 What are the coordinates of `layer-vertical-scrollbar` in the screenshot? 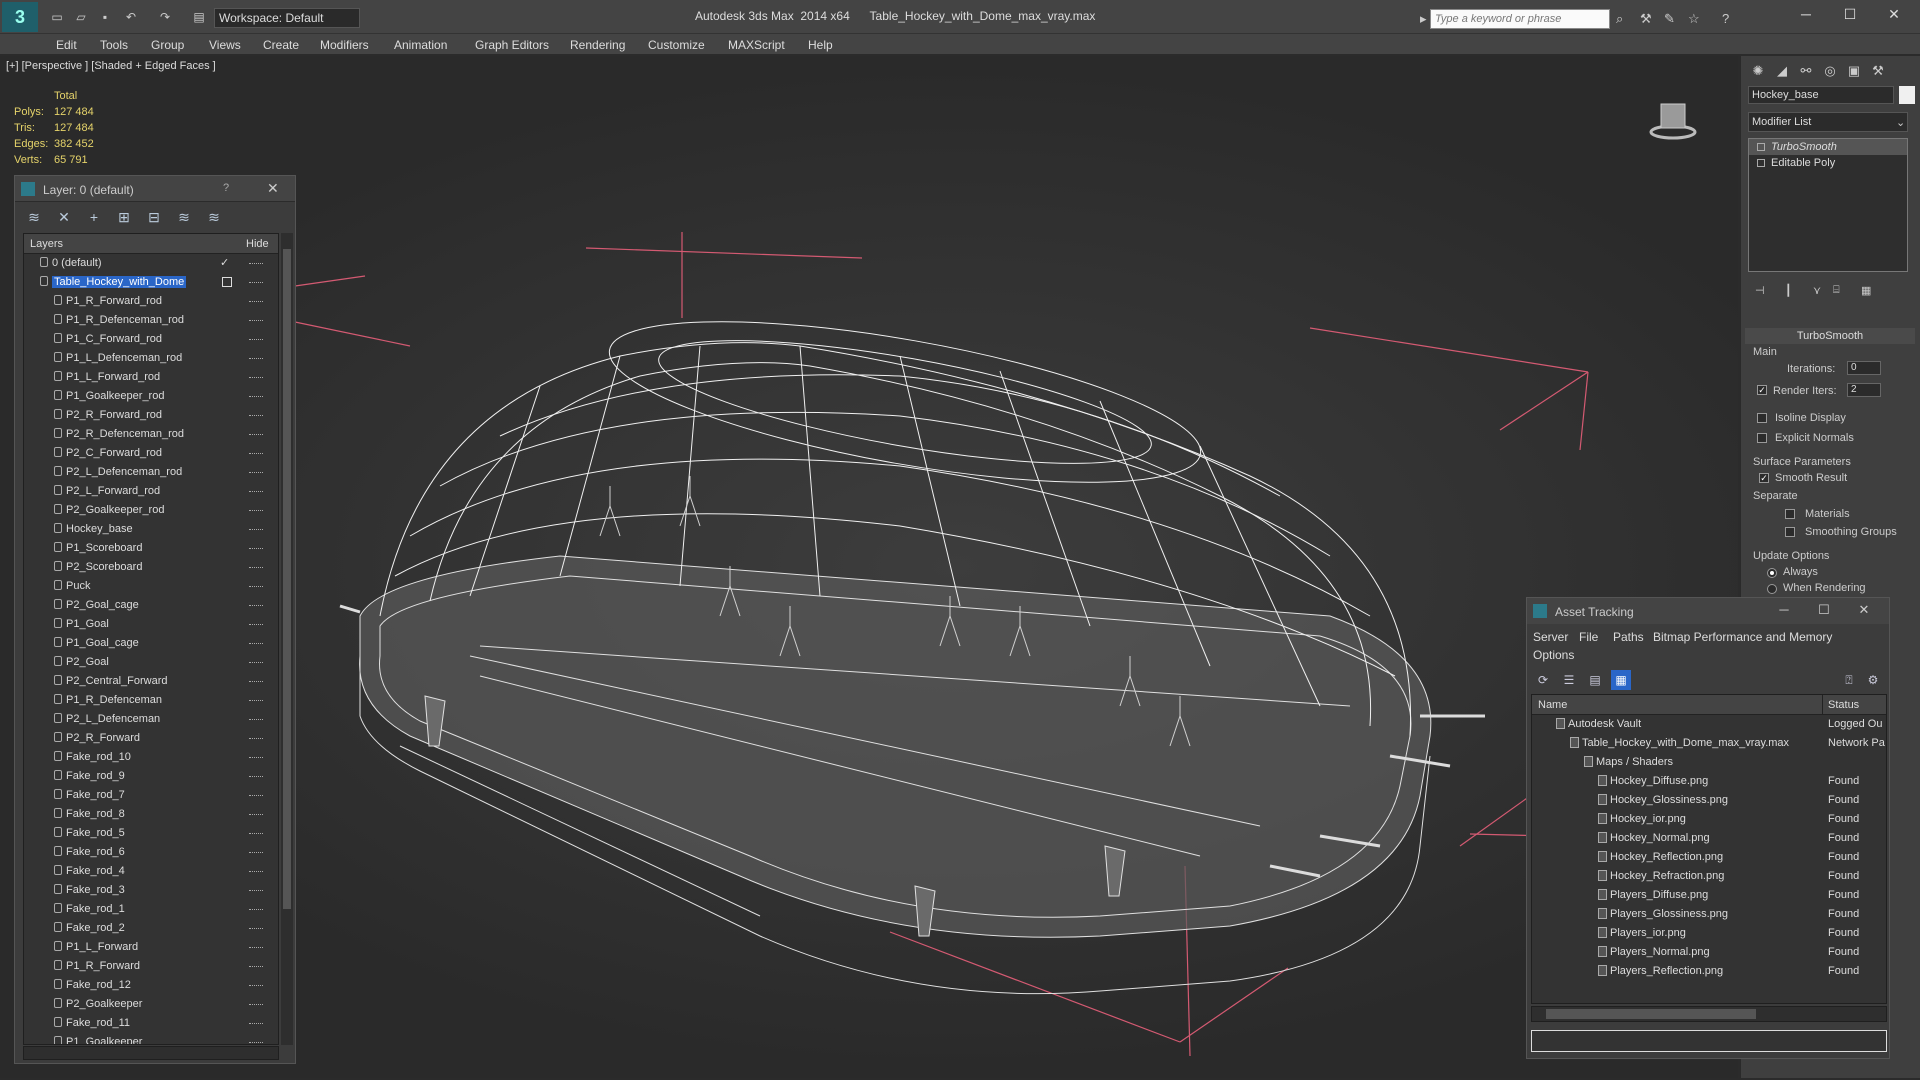 It's located at (287, 639).